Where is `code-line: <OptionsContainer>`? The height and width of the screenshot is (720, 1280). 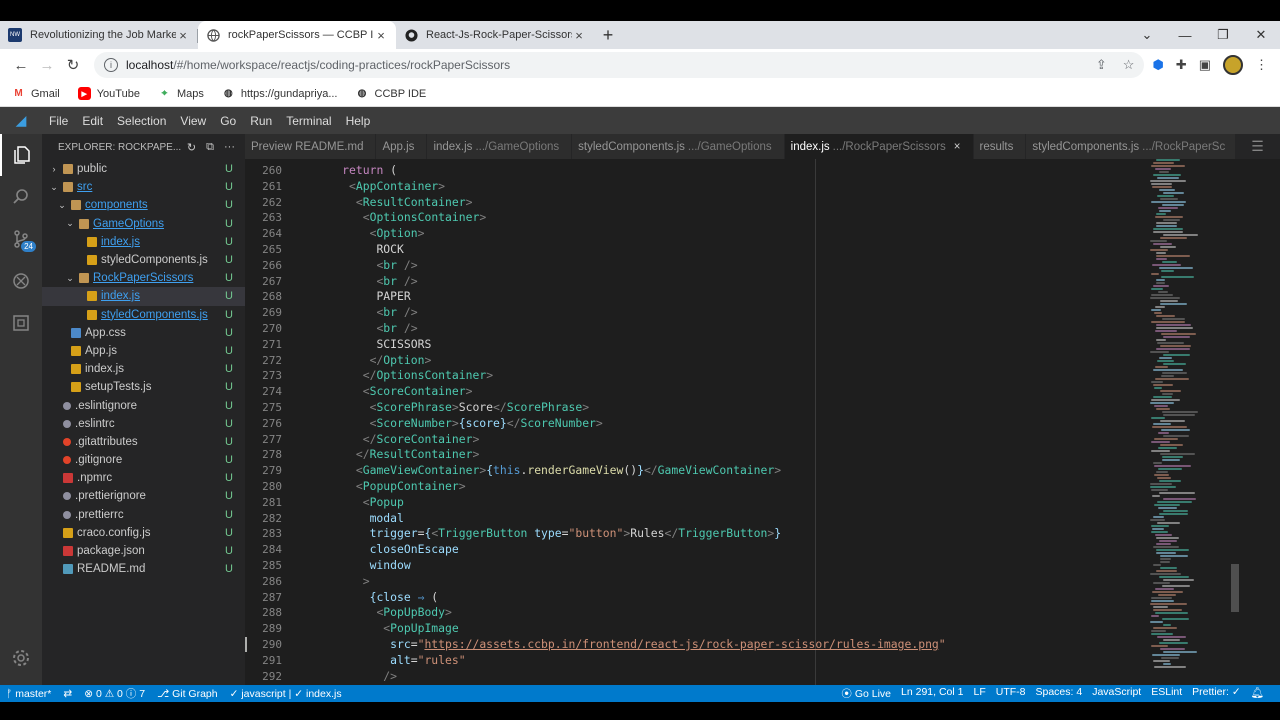
code-line: <OptionsContainer> is located at coordinates (768, 218).